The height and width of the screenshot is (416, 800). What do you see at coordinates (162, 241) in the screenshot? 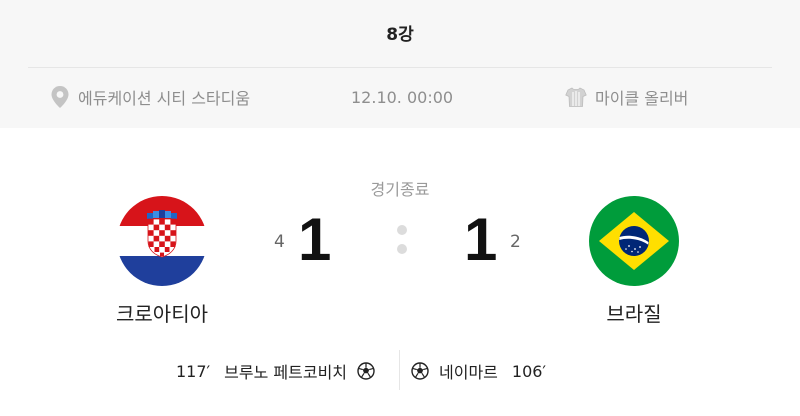
I see `croatia-flag-icon` at bounding box center [162, 241].